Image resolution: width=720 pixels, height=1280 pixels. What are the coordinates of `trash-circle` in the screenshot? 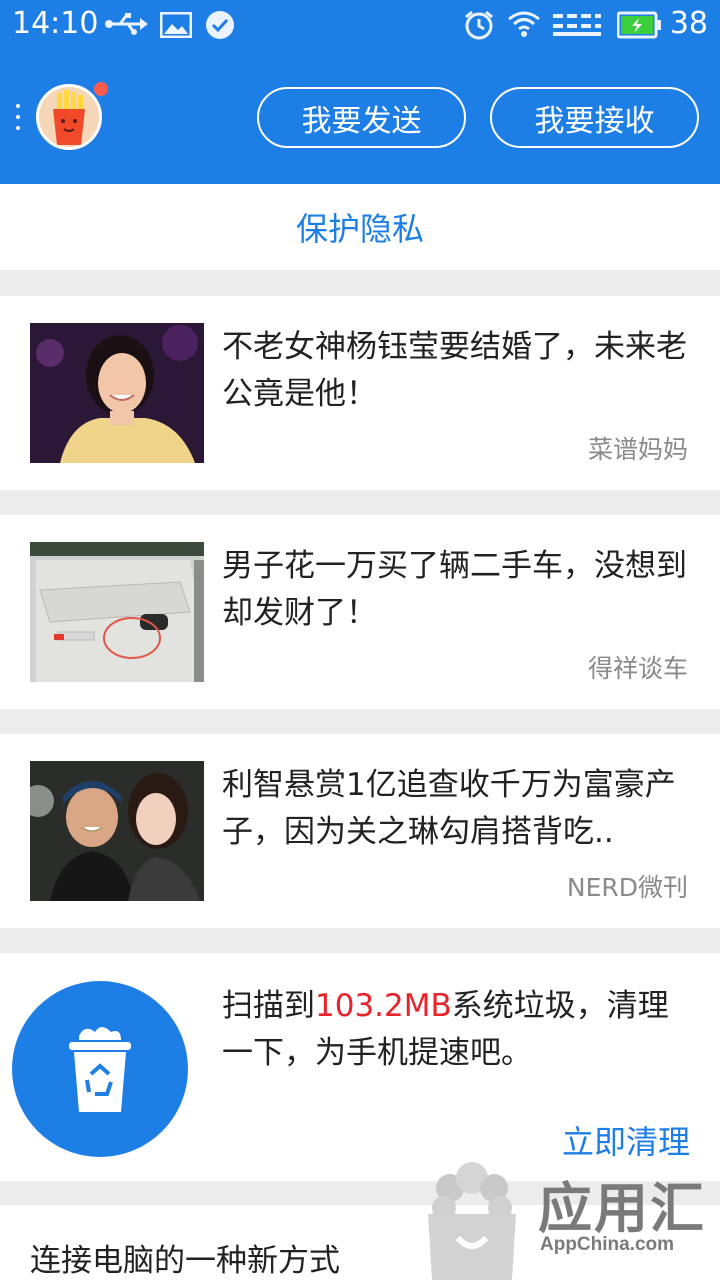 It's located at (100, 1069).